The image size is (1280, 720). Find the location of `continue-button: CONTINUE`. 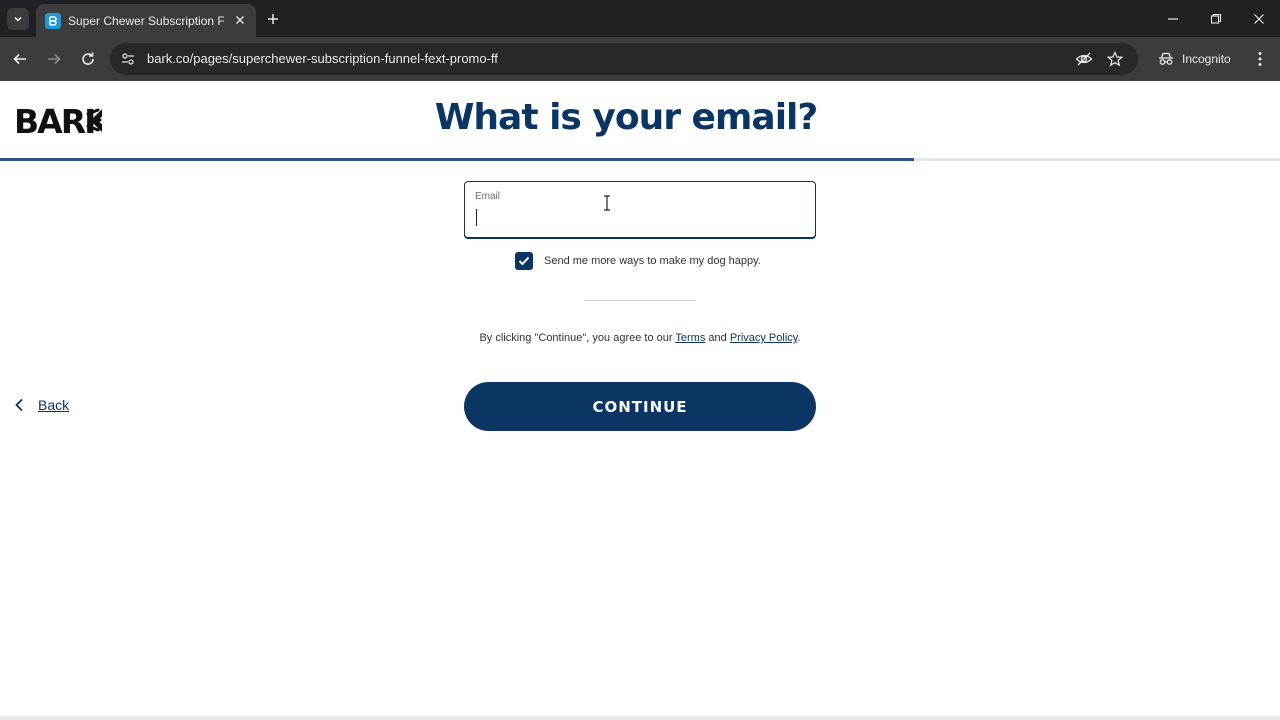

continue-button: CONTINUE is located at coordinates (640, 406).